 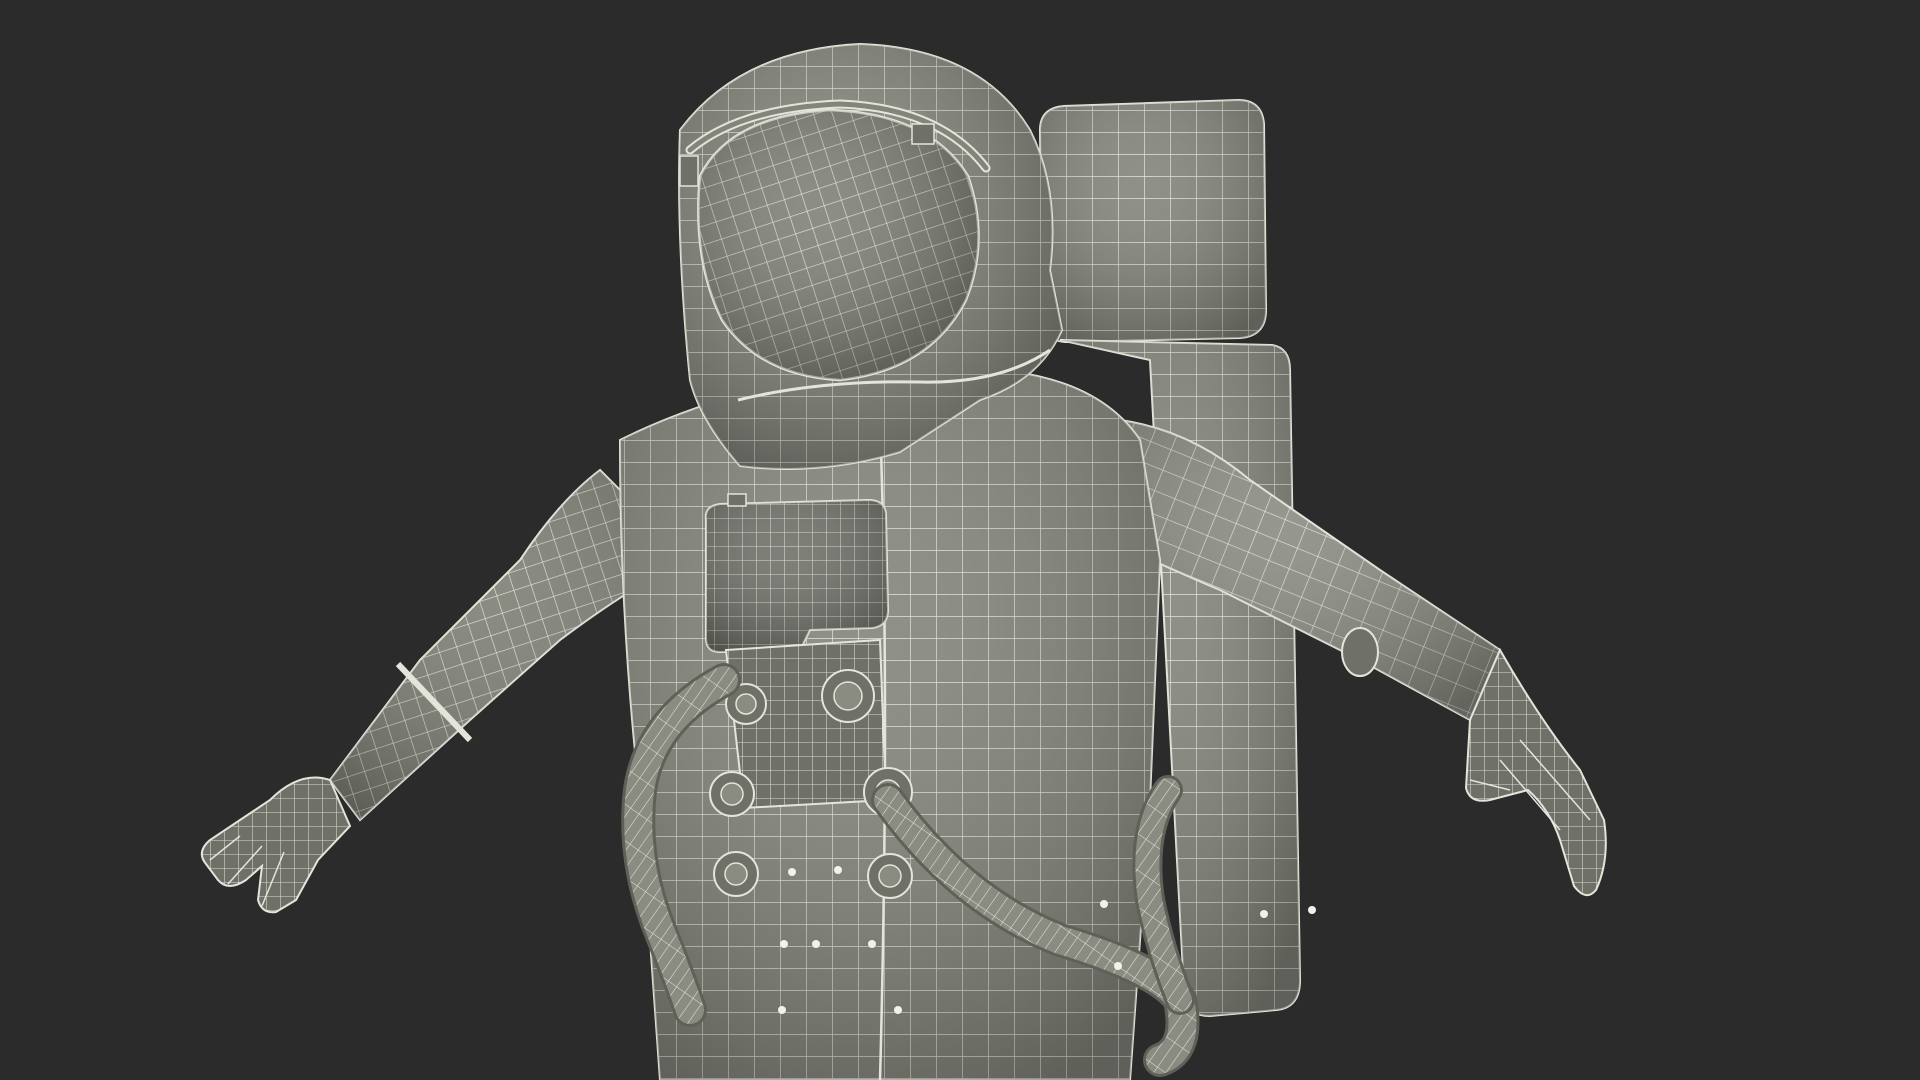 I want to click on chest-control-box, so click(x=797, y=573).